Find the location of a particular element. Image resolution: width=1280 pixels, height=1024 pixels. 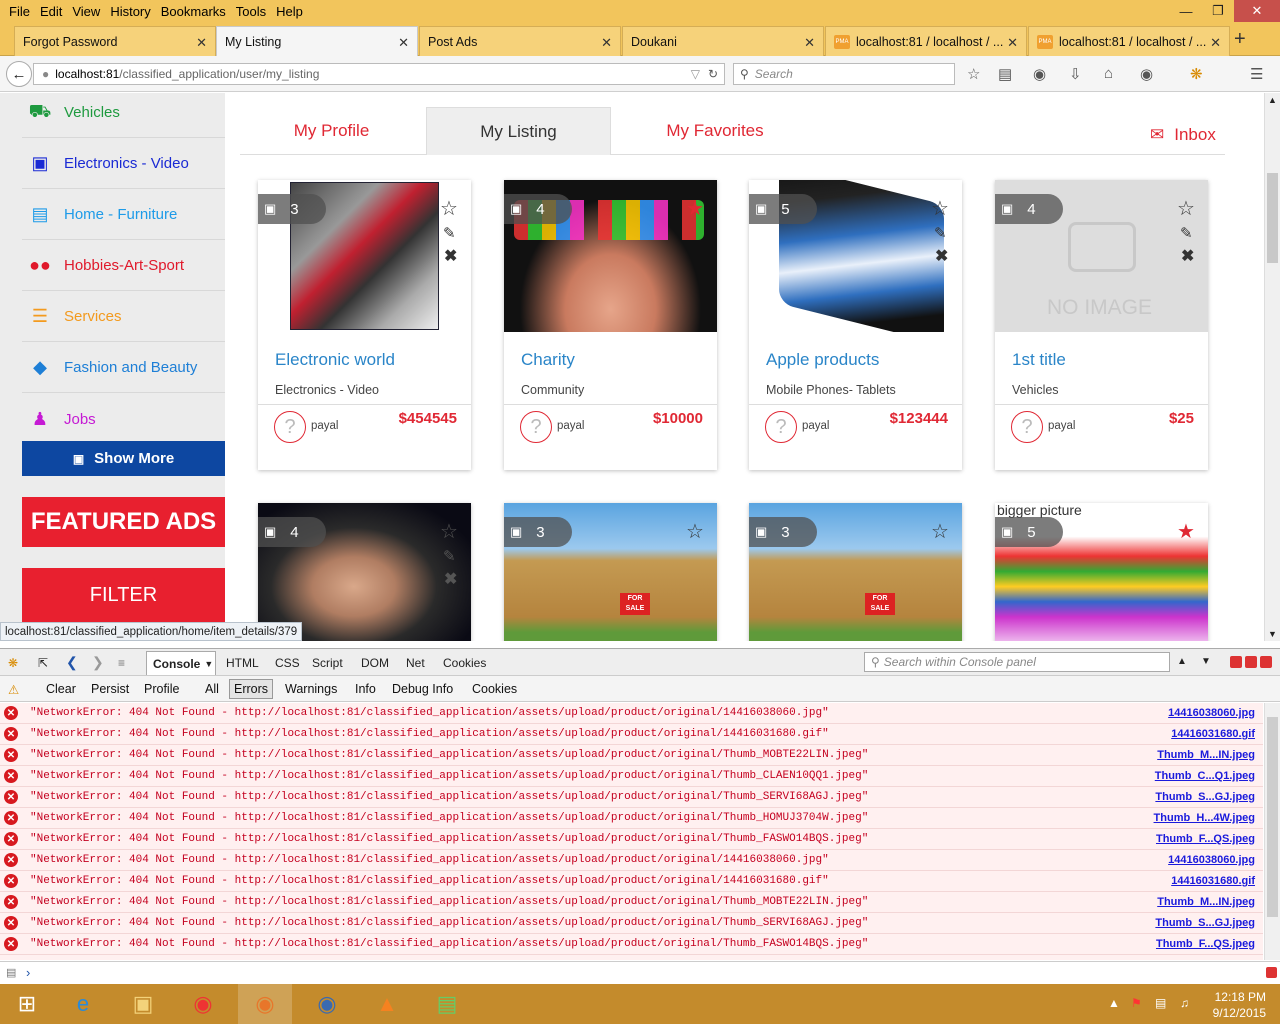

xampp-icon: ▲ is located at coordinates (387, 1004).